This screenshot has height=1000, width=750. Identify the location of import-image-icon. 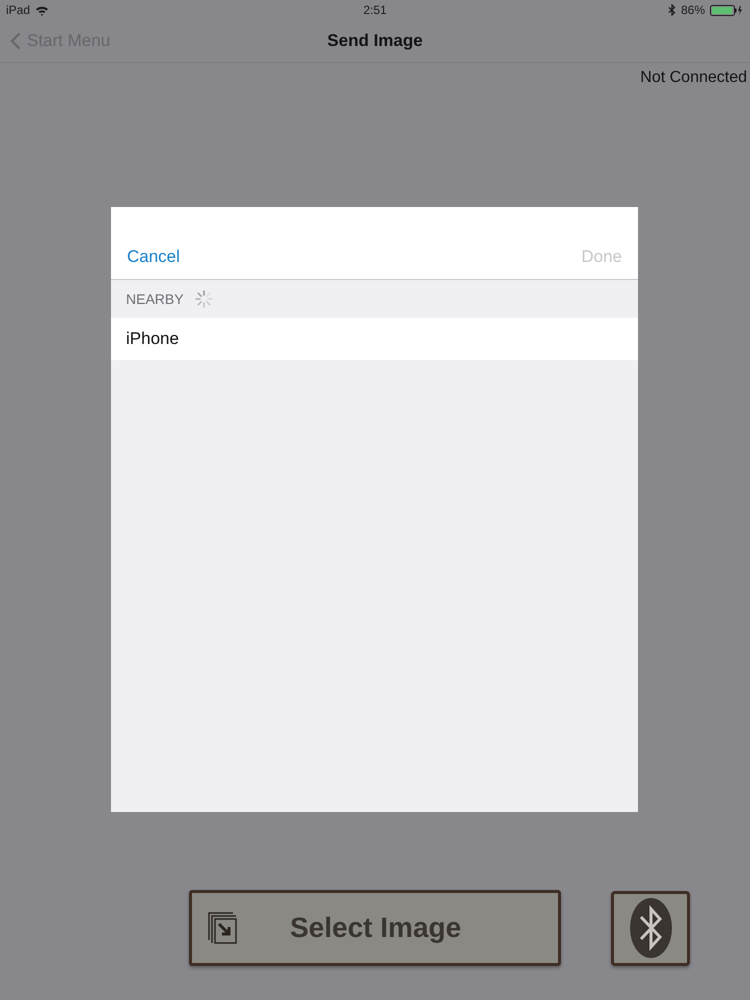
(223, 928).